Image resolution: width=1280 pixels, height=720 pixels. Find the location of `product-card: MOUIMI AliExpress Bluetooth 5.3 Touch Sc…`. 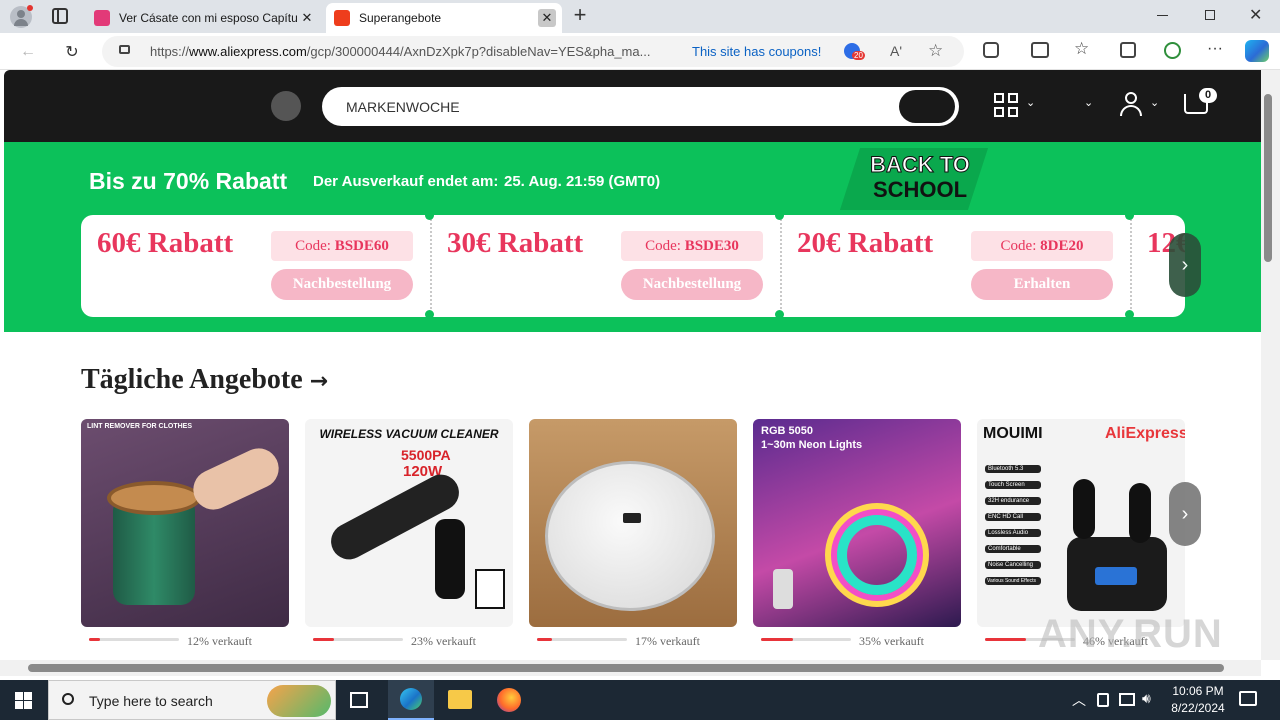

product-card: MOUIMI AliExpress Bluetooth 5.3 Touch Sc… is located at coordinates (1081, 533).